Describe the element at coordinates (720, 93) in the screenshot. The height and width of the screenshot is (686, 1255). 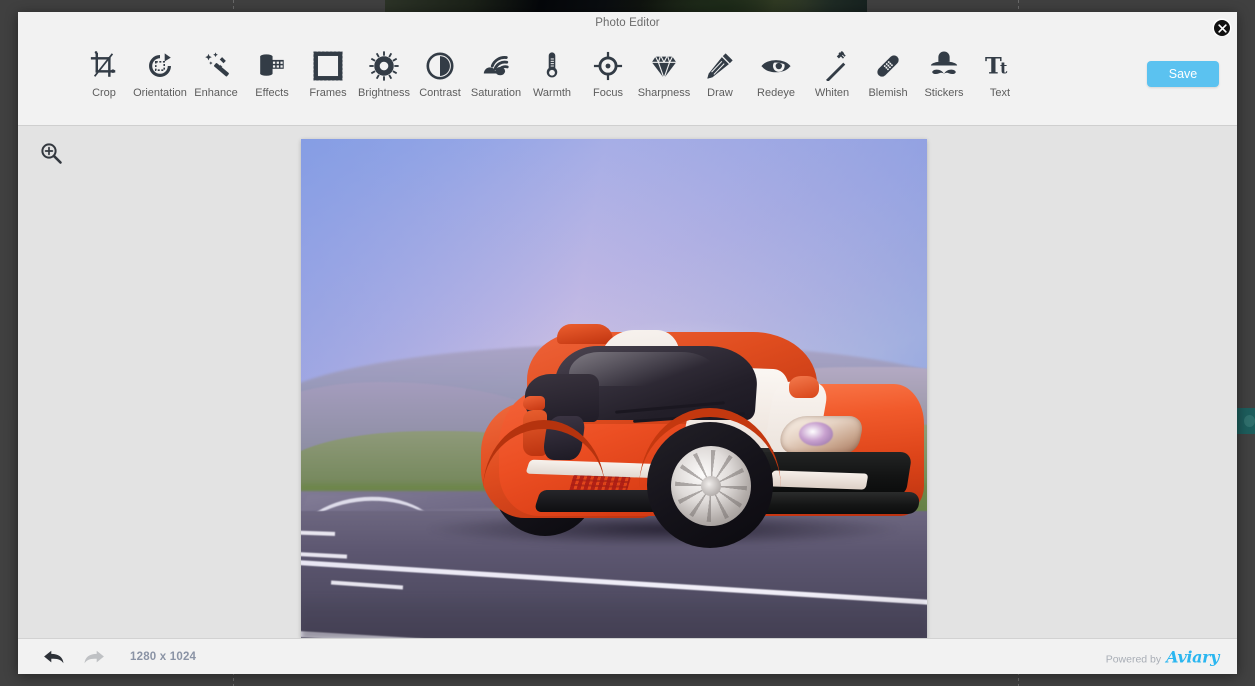
I see `tool-label: Draw` at that location.